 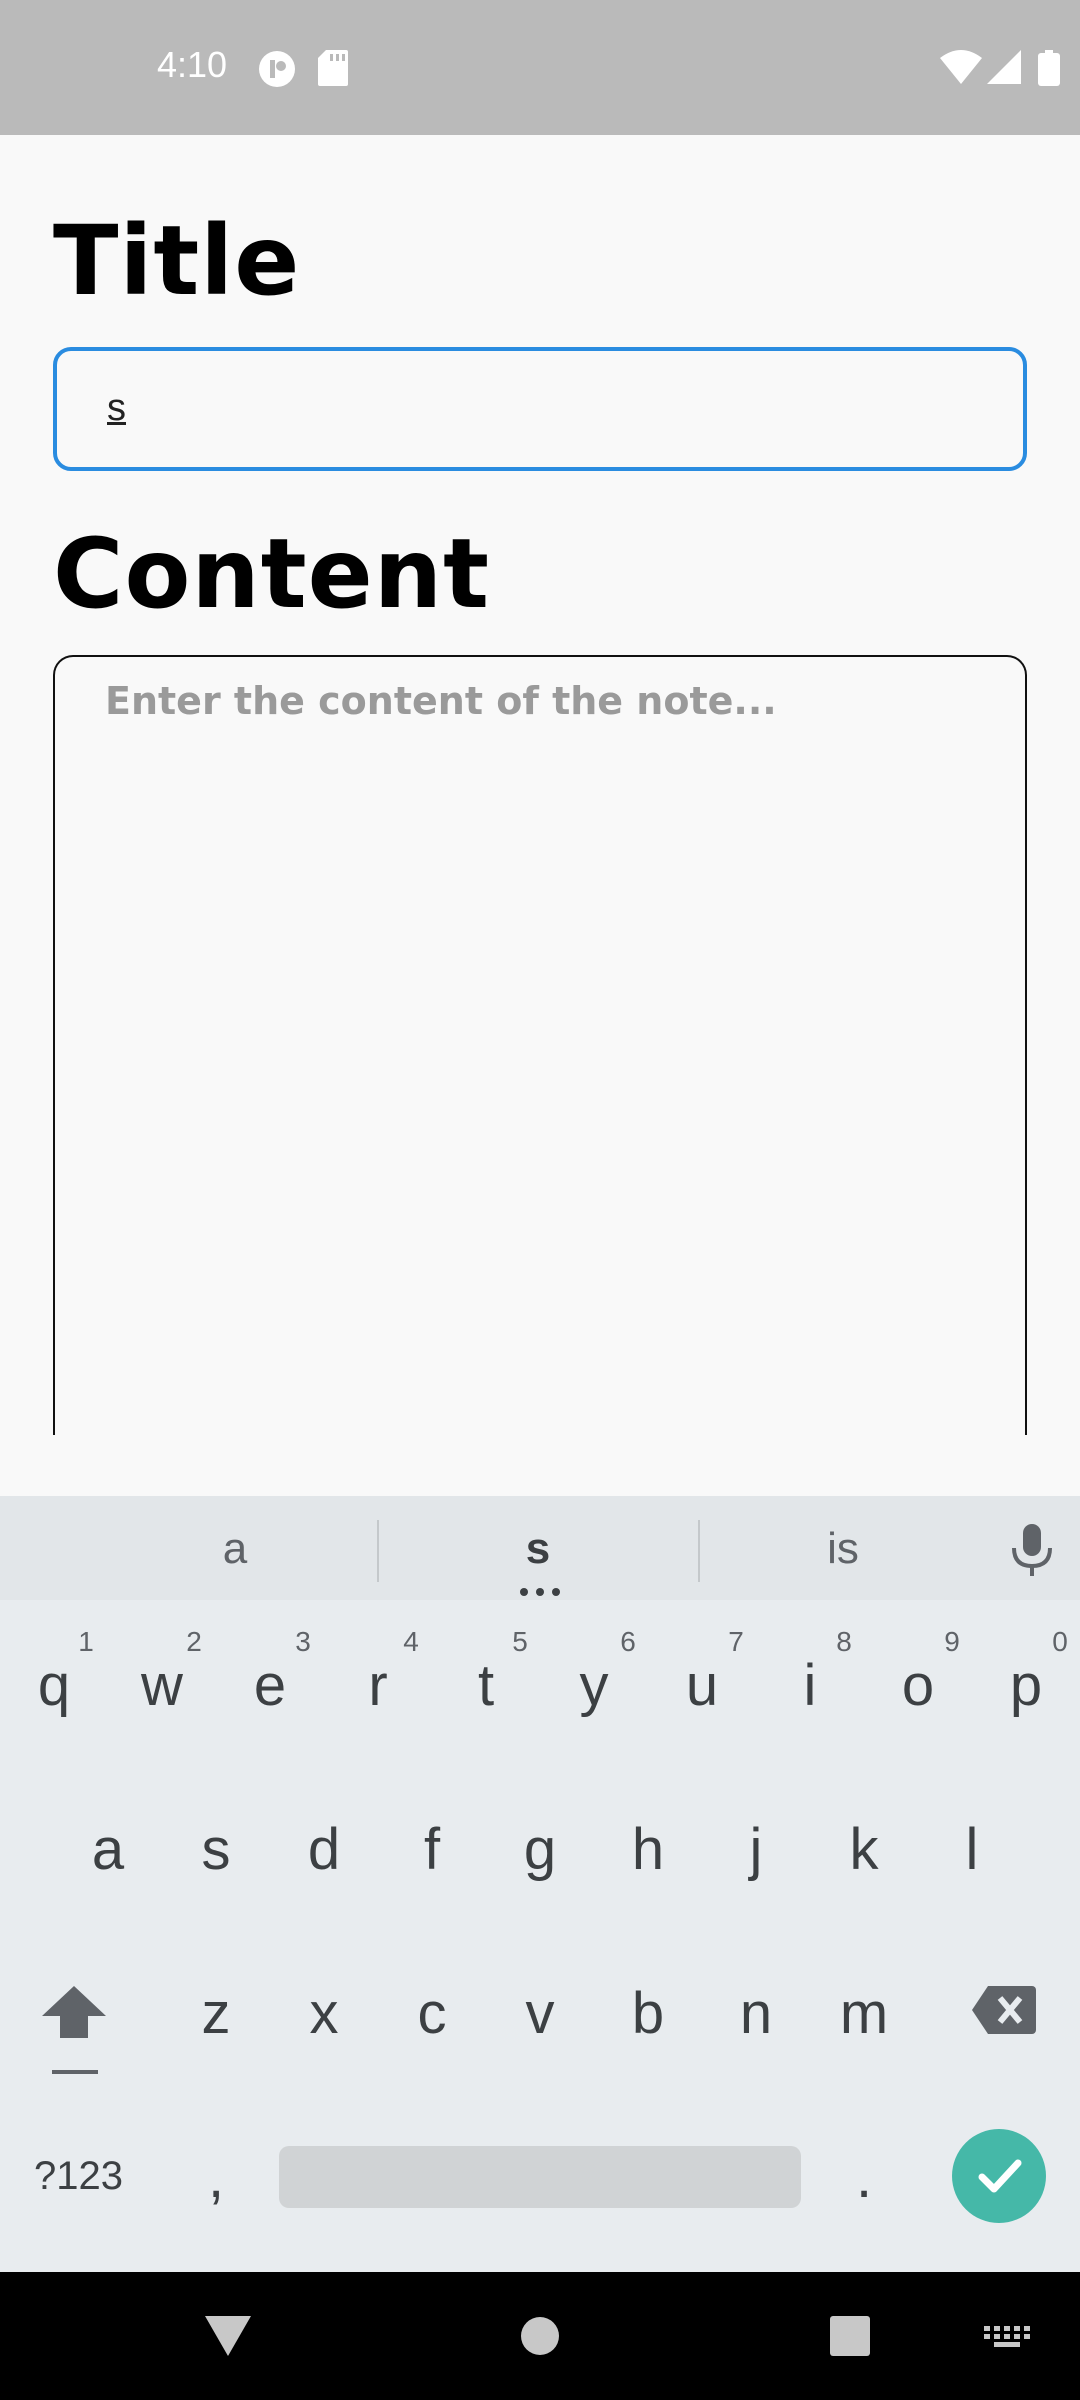 I want to click on key-j: j, so click(x=756, y=1849).